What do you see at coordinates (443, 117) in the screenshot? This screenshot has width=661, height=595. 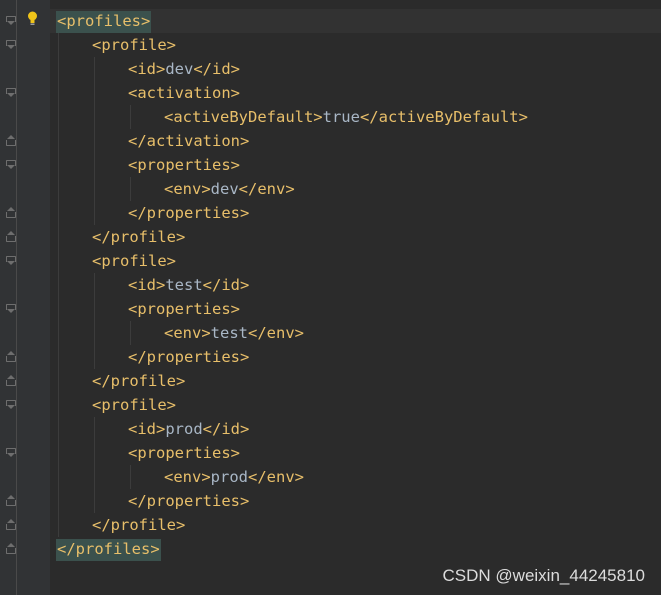 I see `xml-tag: </activeByDefault>` at bounding box center [443, 117].